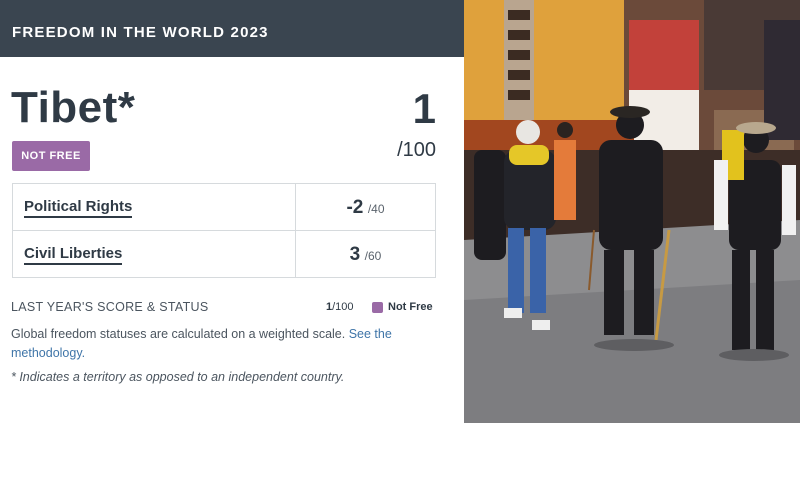 The image size is (800, 500). Describe the element at coordinates (410, 307) in the screenshot. I see `last-year-status: Not Free` at that location.